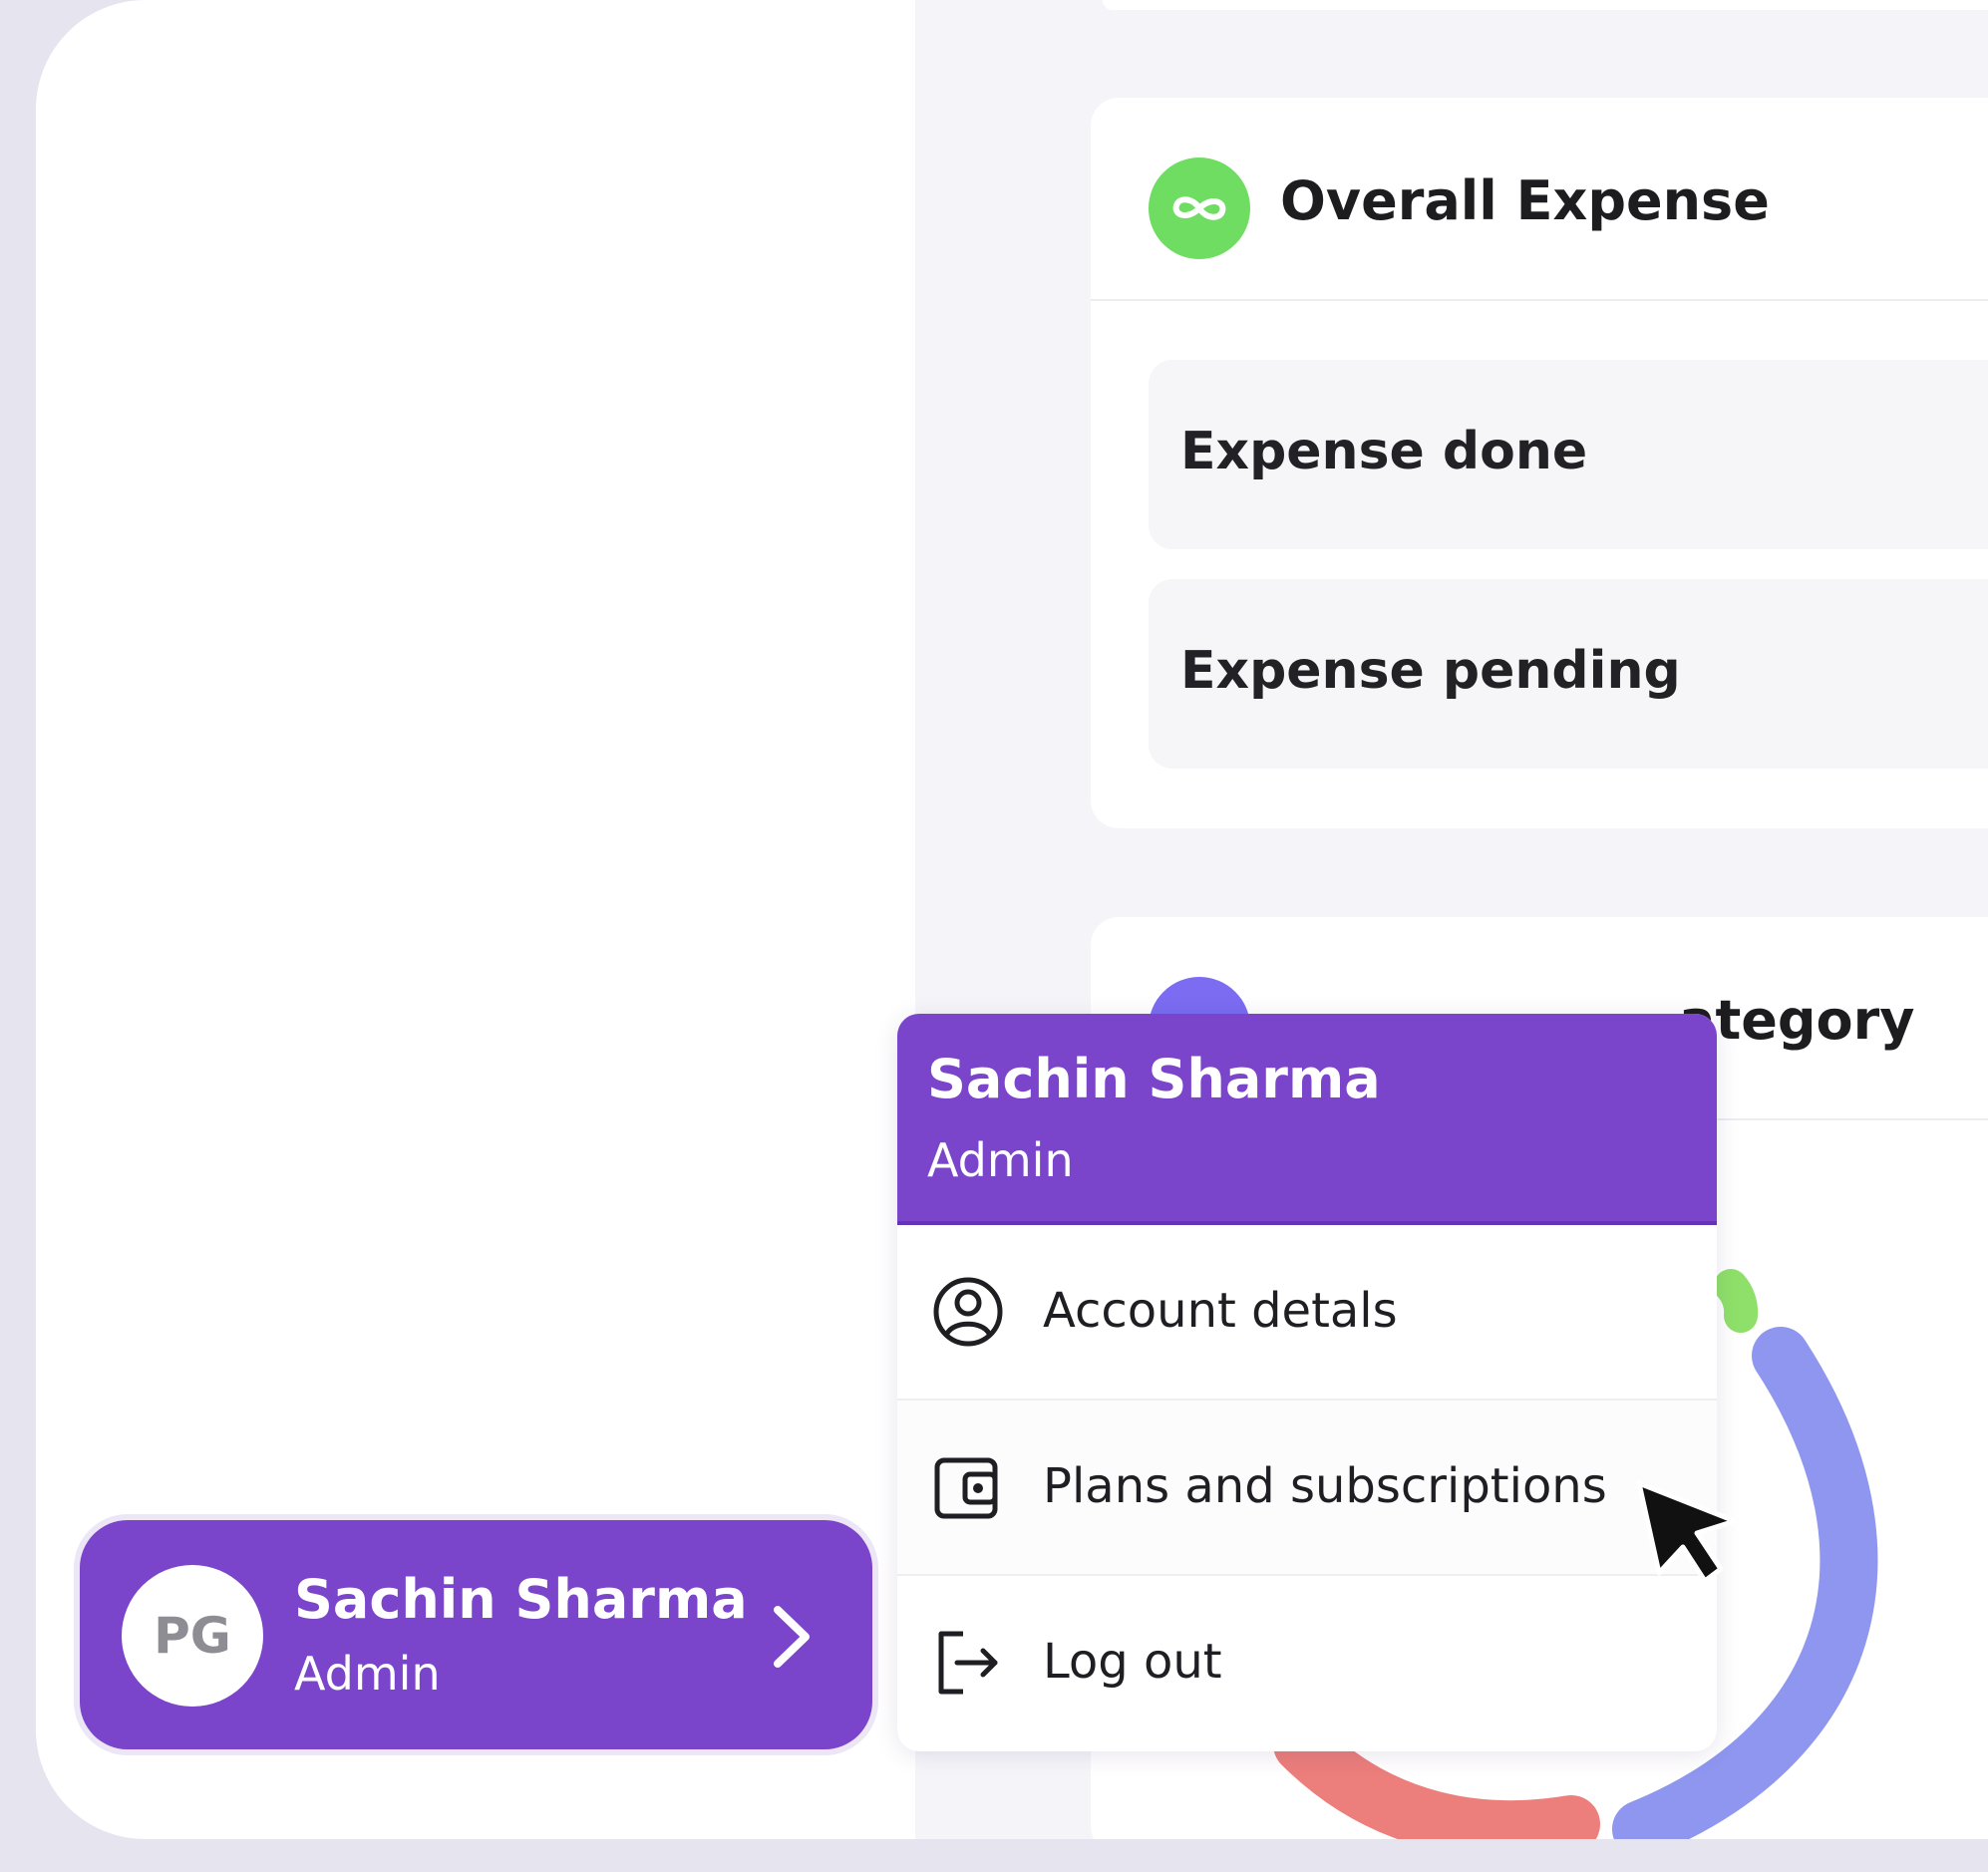 This screenshot has height=1872, width=1988. I want to click on expense-pending-row: Expense pending, so click(1568, 674).